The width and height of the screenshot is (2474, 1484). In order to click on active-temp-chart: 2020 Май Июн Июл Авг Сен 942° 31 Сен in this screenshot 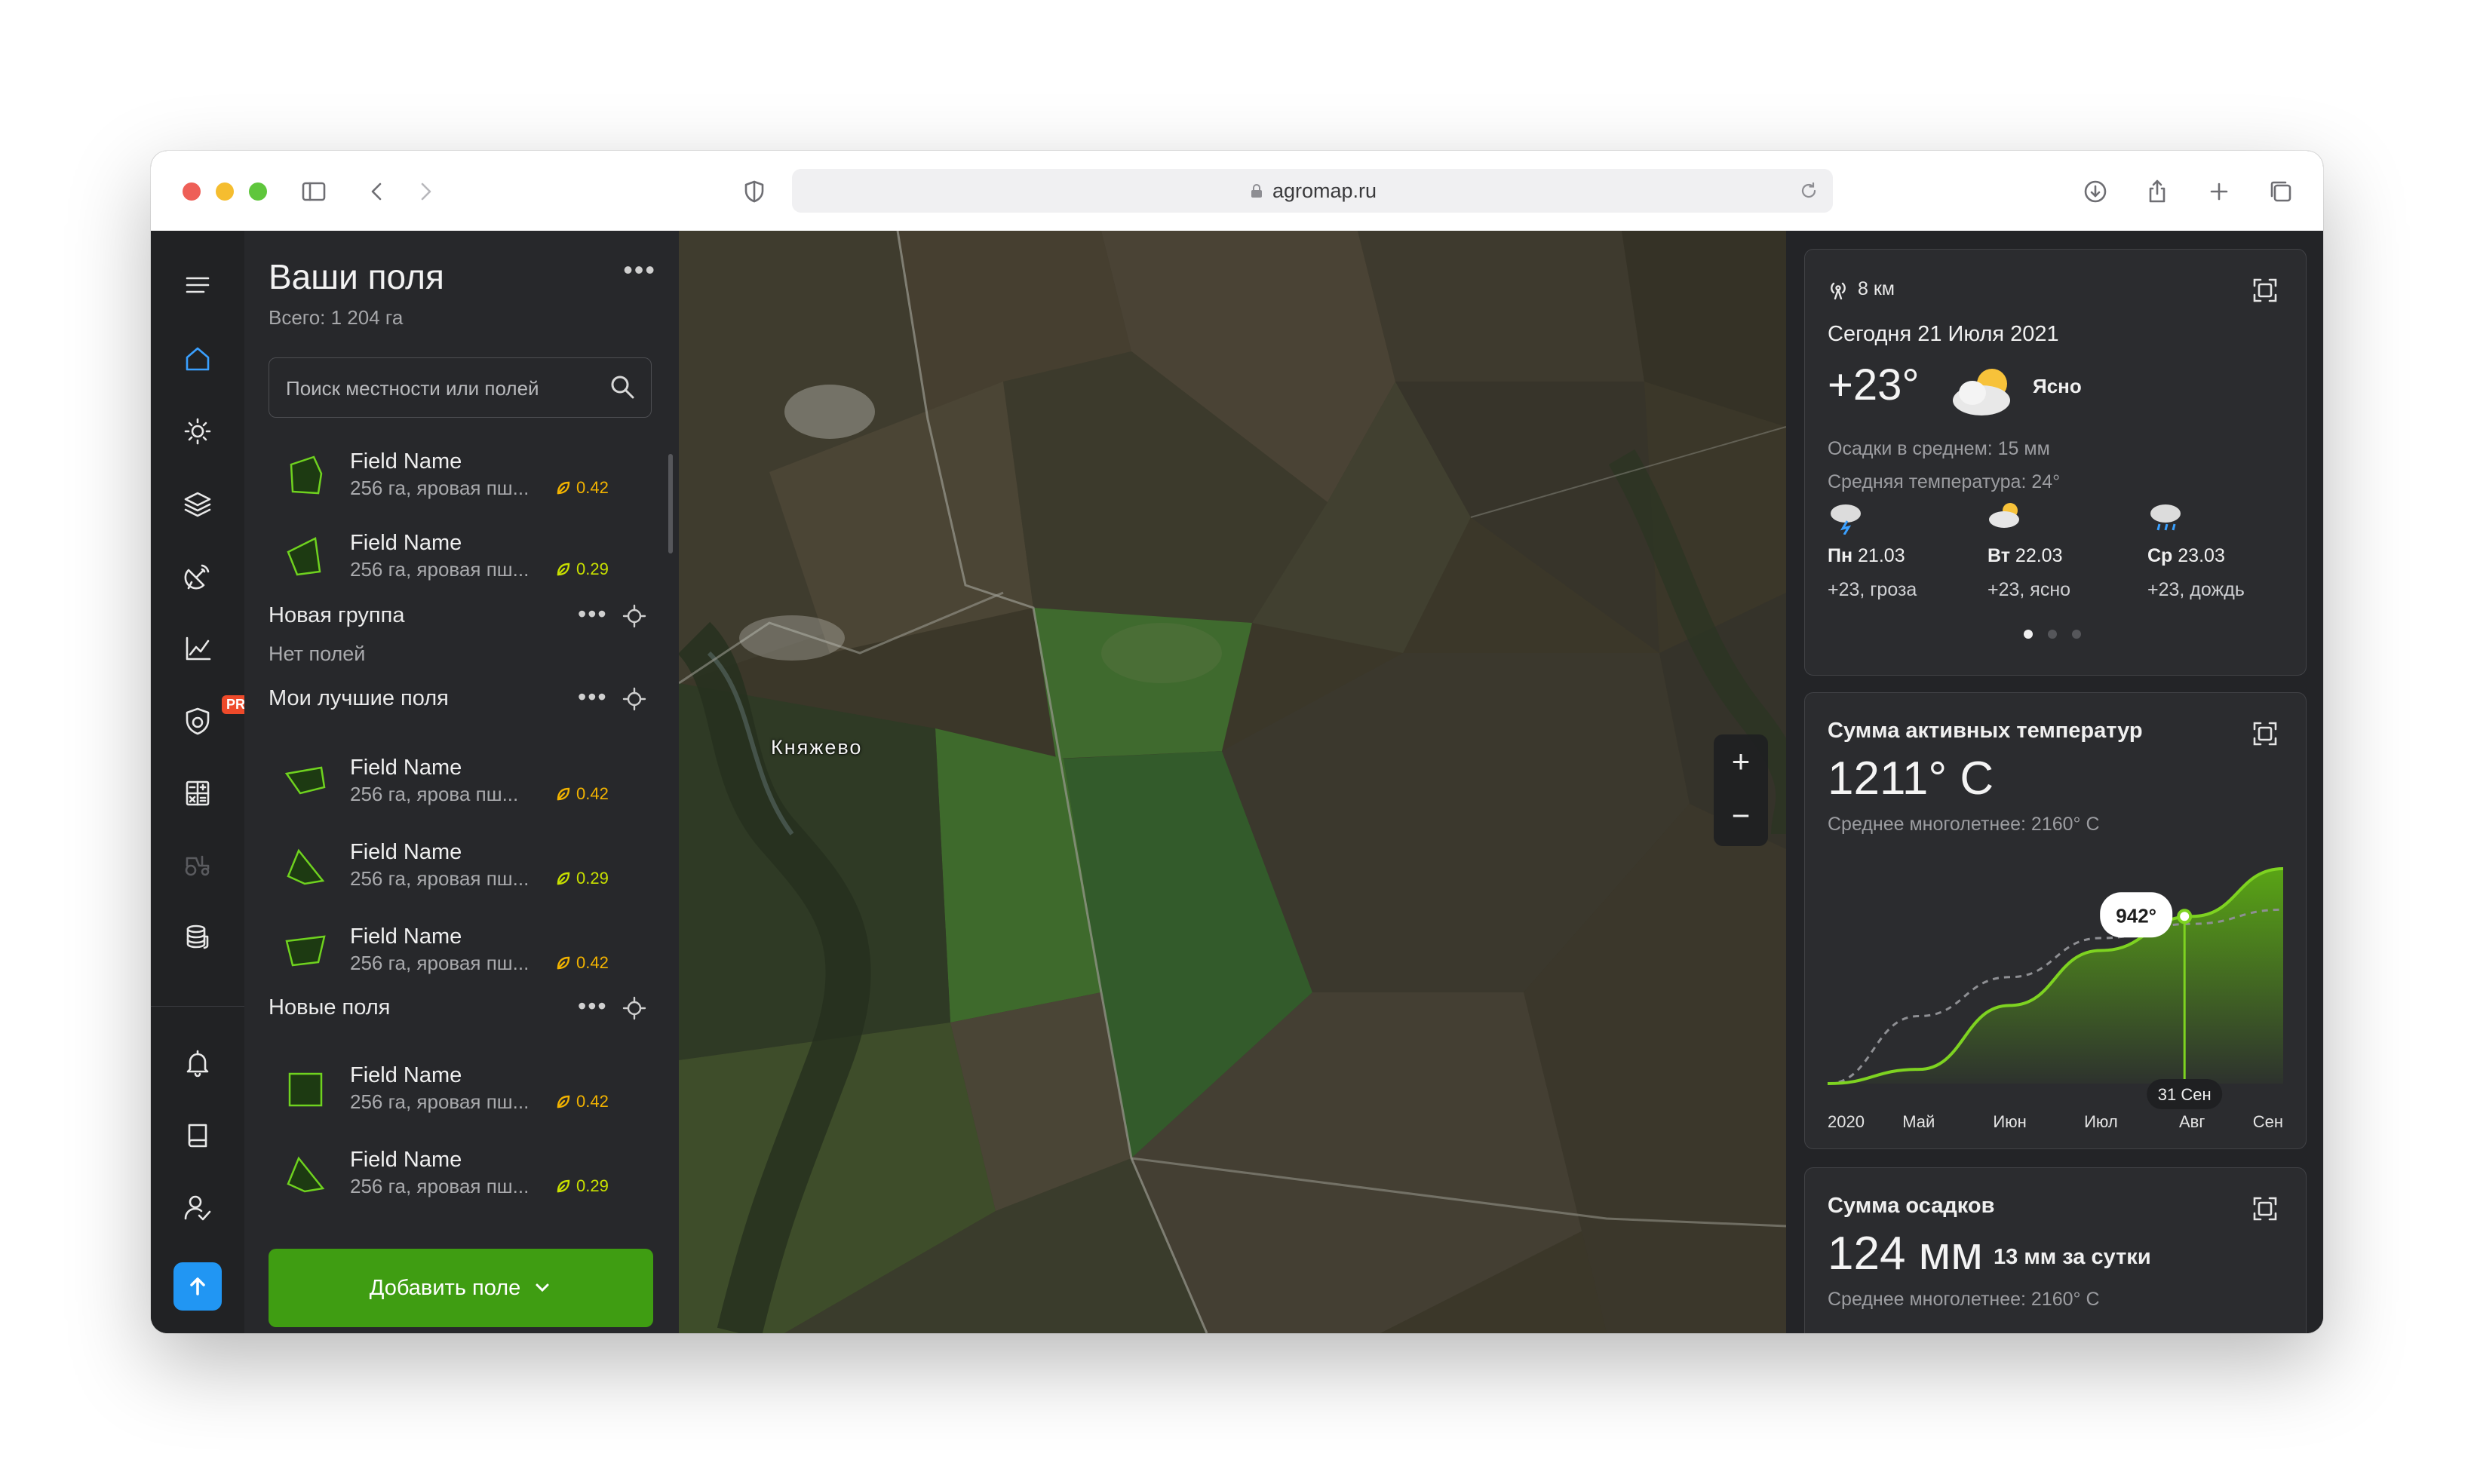, I will do `click(2055, 920)`.